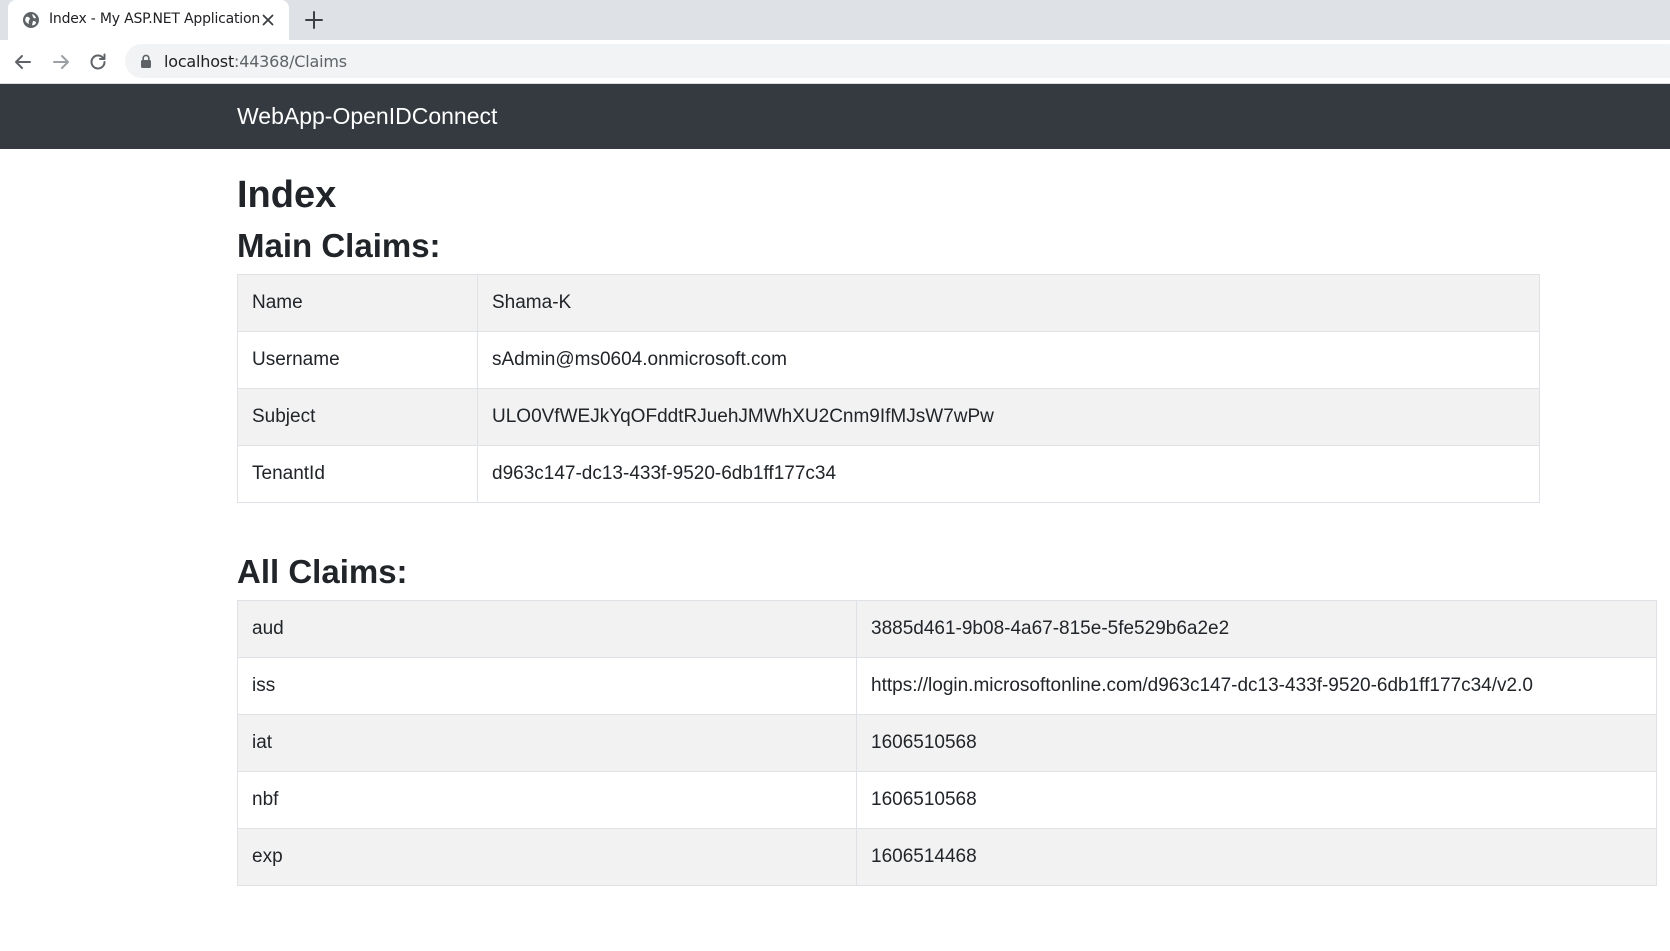 The width and height of the screenshot is (1670, 951). I want to click on browser-tab: Index - My ASP.NET Application, so click(148, 20).